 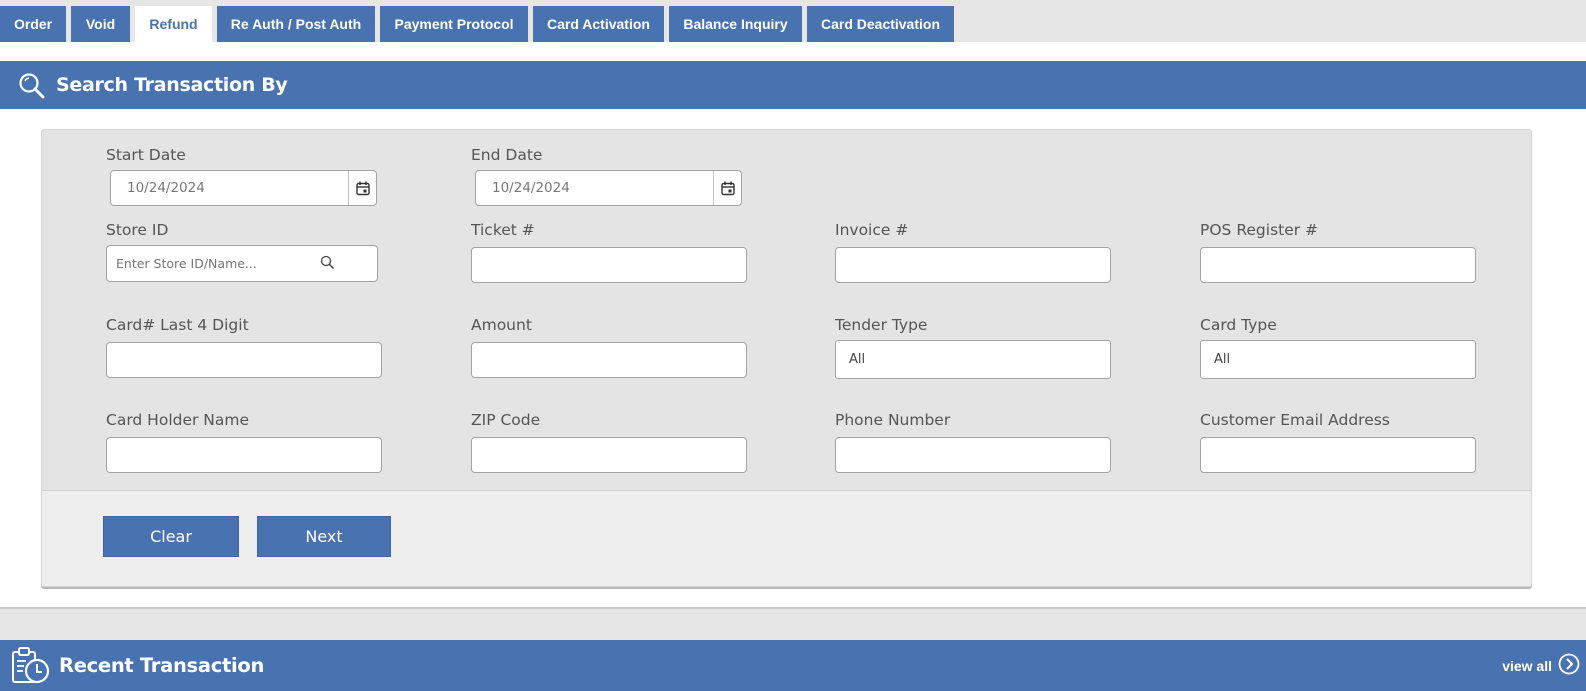 I want to click on card-type-label: Card Type, so click(x=1238, y=325).